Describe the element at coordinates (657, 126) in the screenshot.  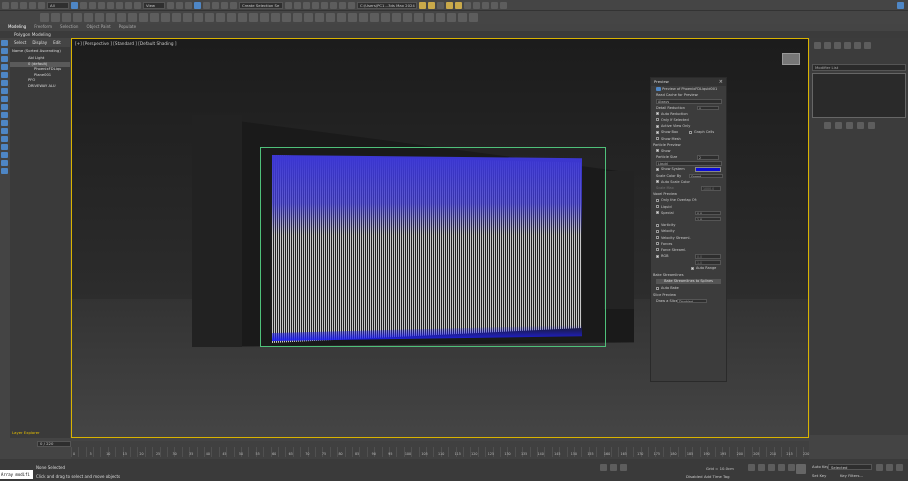
I see `active-view-only-checkbox` at that location.